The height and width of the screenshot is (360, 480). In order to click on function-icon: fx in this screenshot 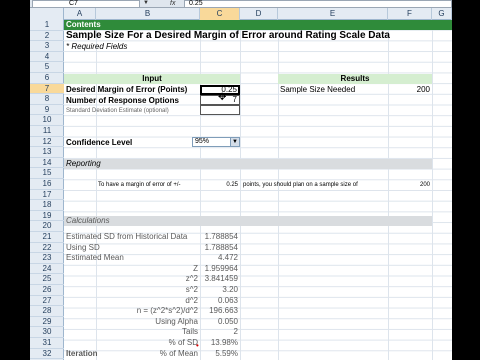, I will do `click(176, 4)`.